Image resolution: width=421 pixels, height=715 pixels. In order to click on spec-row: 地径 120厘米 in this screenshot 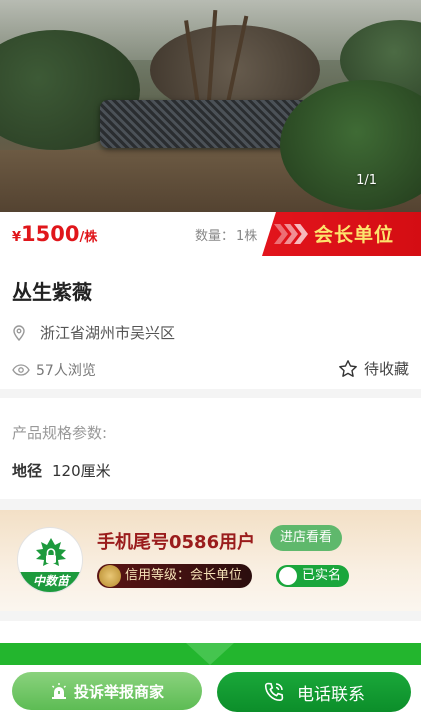, I will do `click(61, 470)`.